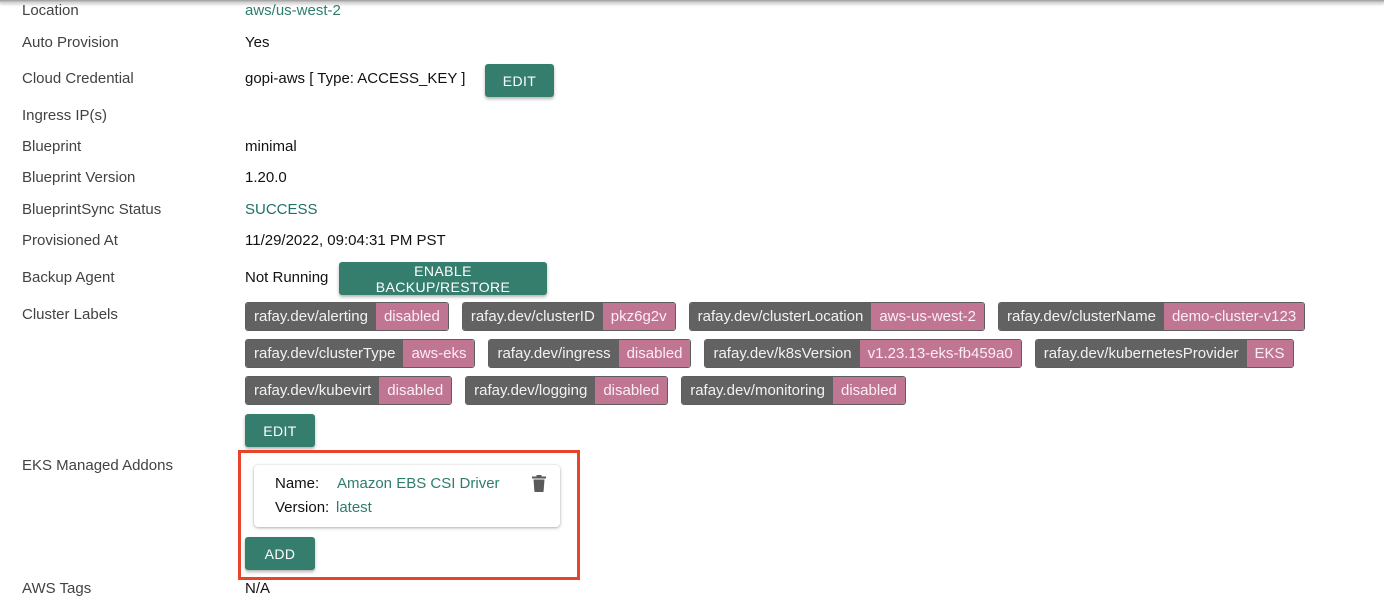  Describe the element at coordinates (70, 314) in the screenshot. I see `cluster-labels-label: Cluster Labels` at that location.